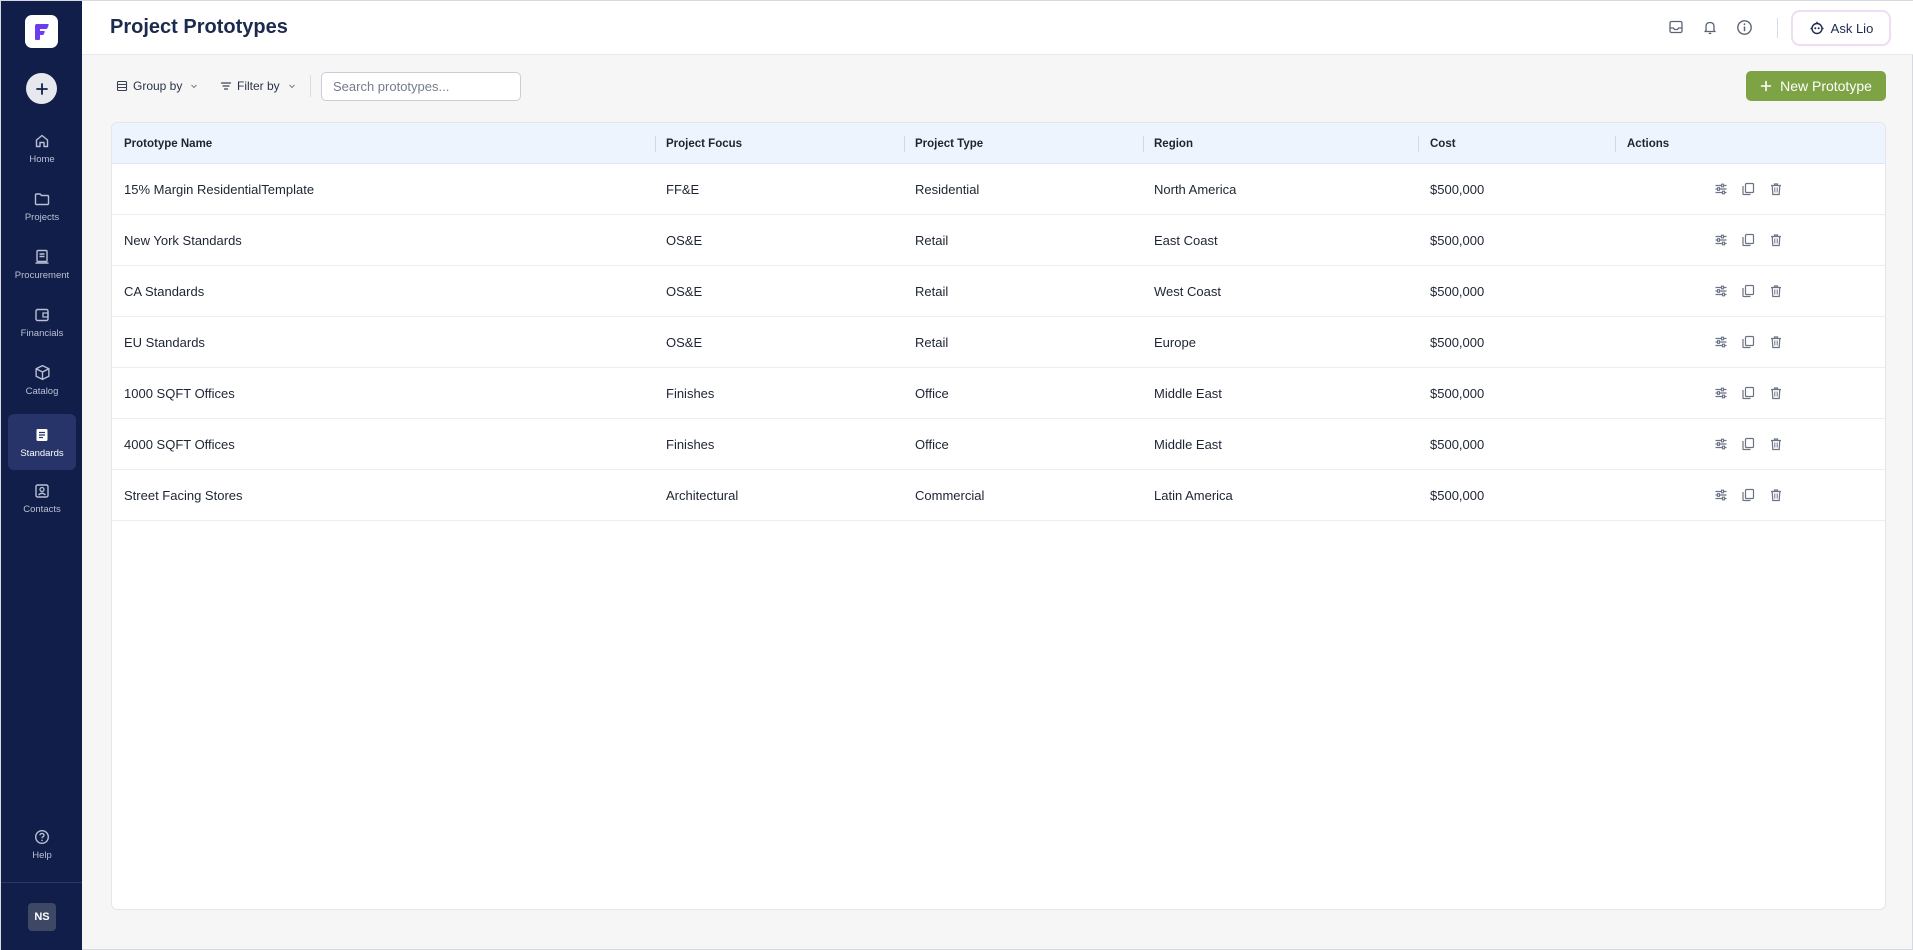 The height and width of the screenshot is (950, 1913). I want to click on column-header-region: Region, so click(1173, 143).